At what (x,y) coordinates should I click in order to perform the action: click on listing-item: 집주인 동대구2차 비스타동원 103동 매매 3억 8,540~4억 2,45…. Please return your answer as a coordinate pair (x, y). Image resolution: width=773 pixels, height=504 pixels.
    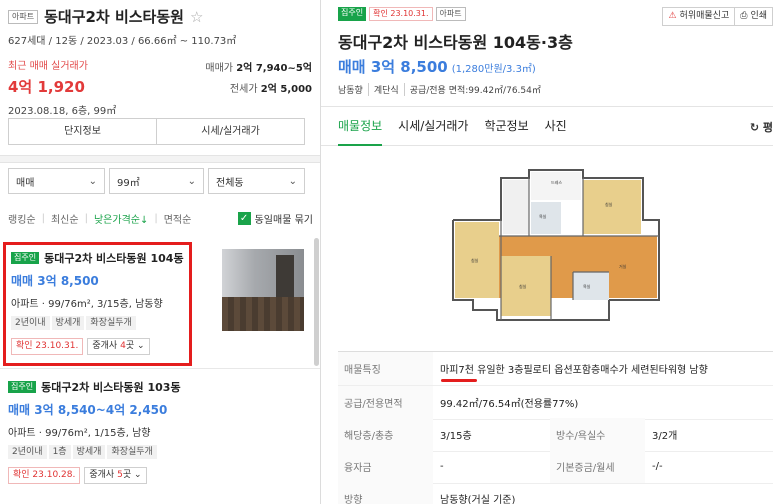
    Looking at the image, I should click on (158, 431).